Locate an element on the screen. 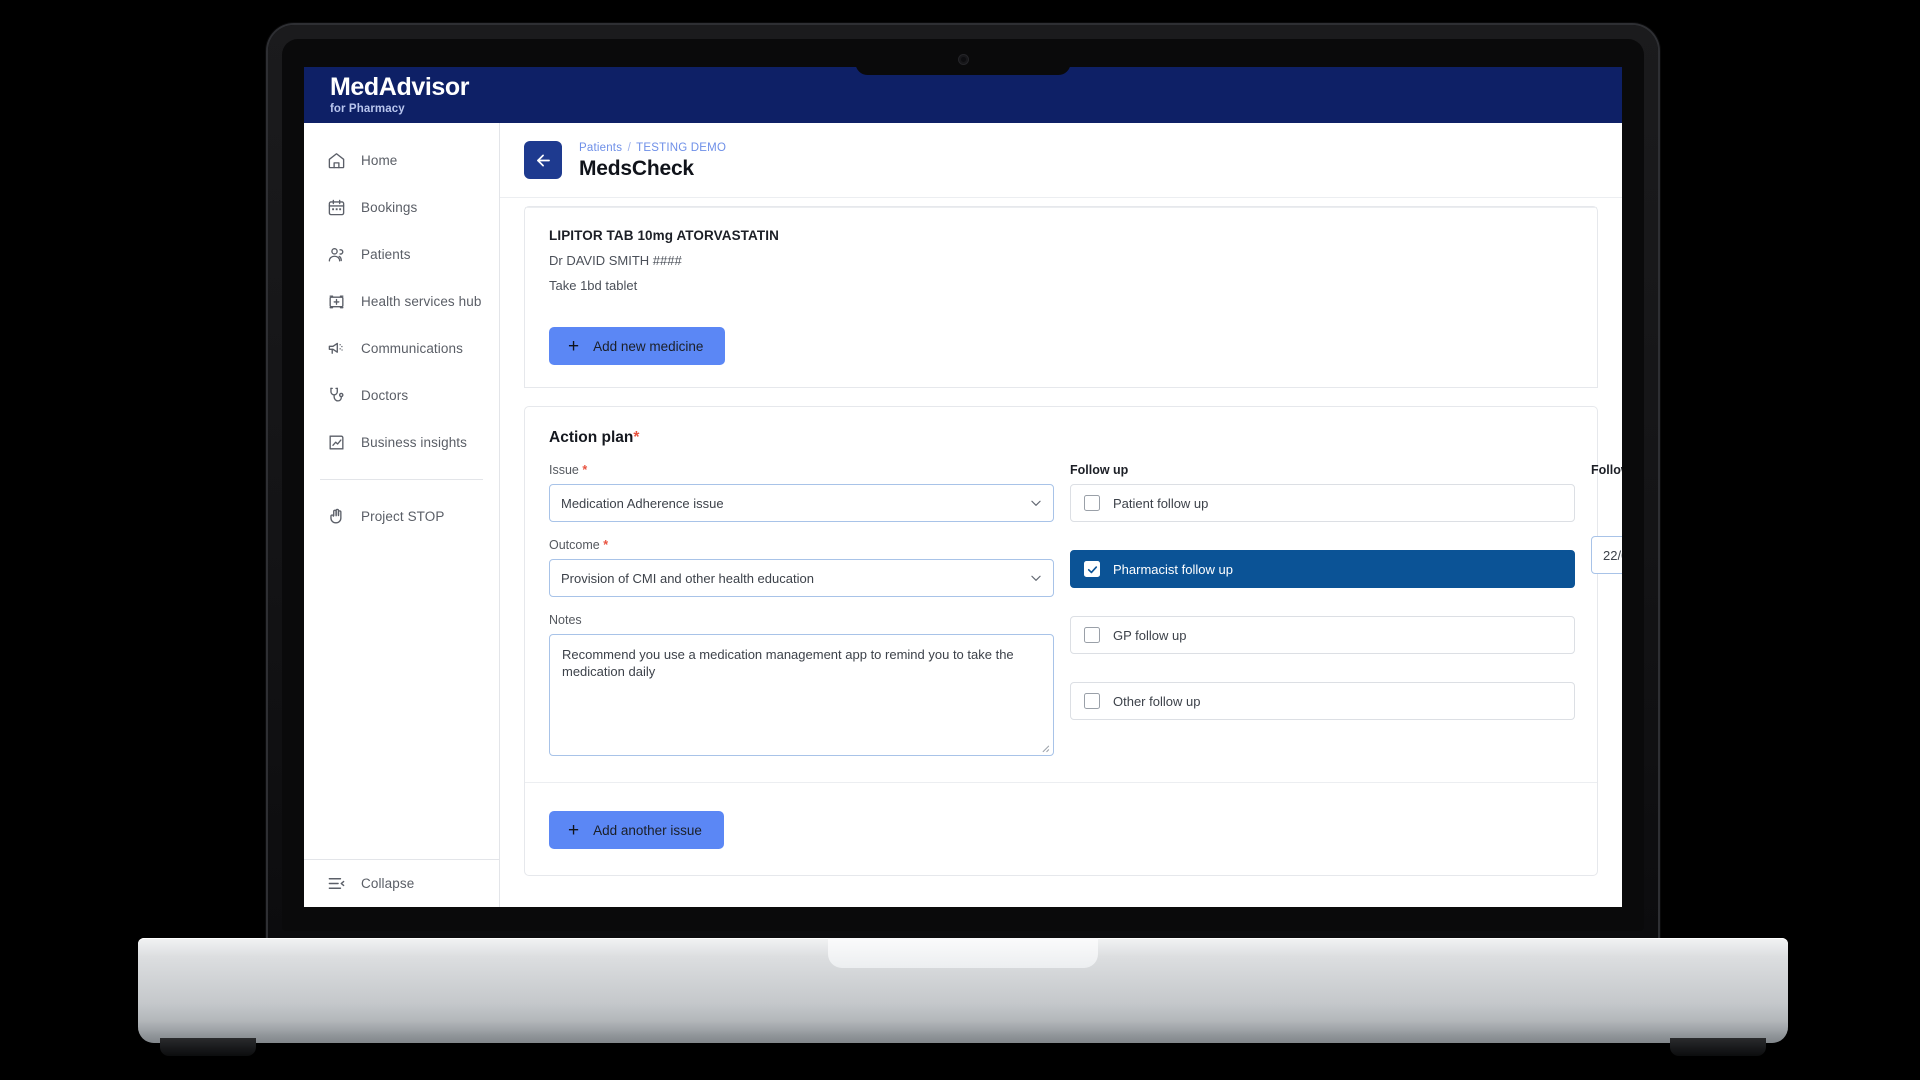  sidebar-item-label: Project STOP is located at coordinates (403, 516).